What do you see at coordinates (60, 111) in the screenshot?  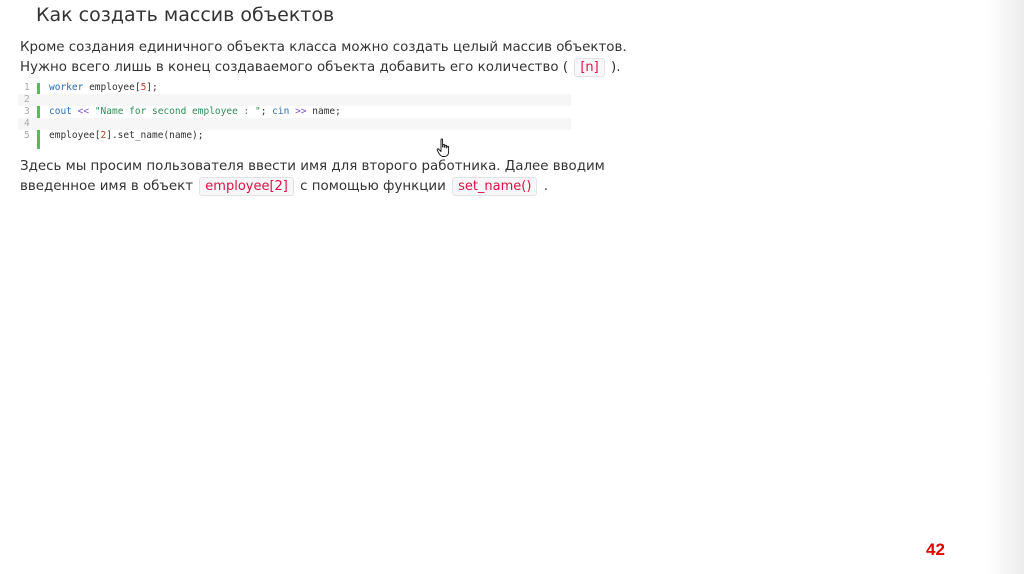 I see `code-token: cout` at bounding box center [60, 111].